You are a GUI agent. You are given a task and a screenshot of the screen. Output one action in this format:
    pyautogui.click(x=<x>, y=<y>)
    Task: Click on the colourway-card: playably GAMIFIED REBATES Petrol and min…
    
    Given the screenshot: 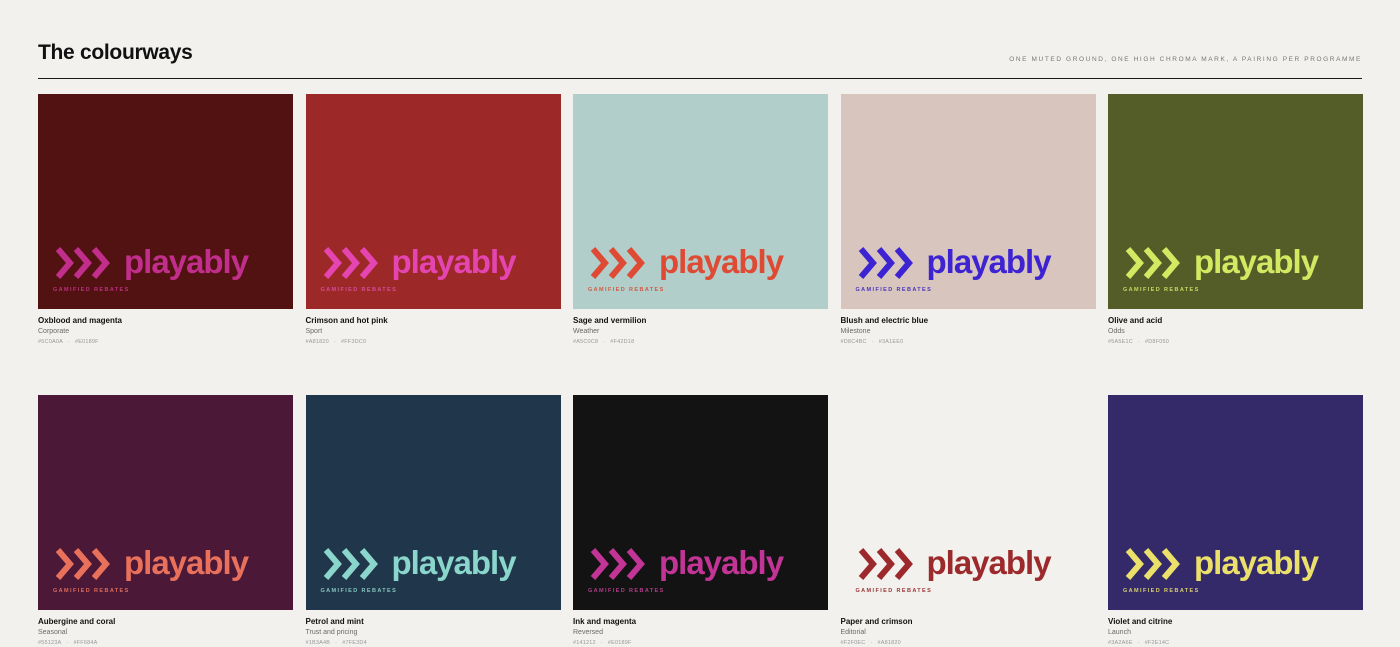 What is the action you would take?
    pyautogui.click(x=433, y=521)
    